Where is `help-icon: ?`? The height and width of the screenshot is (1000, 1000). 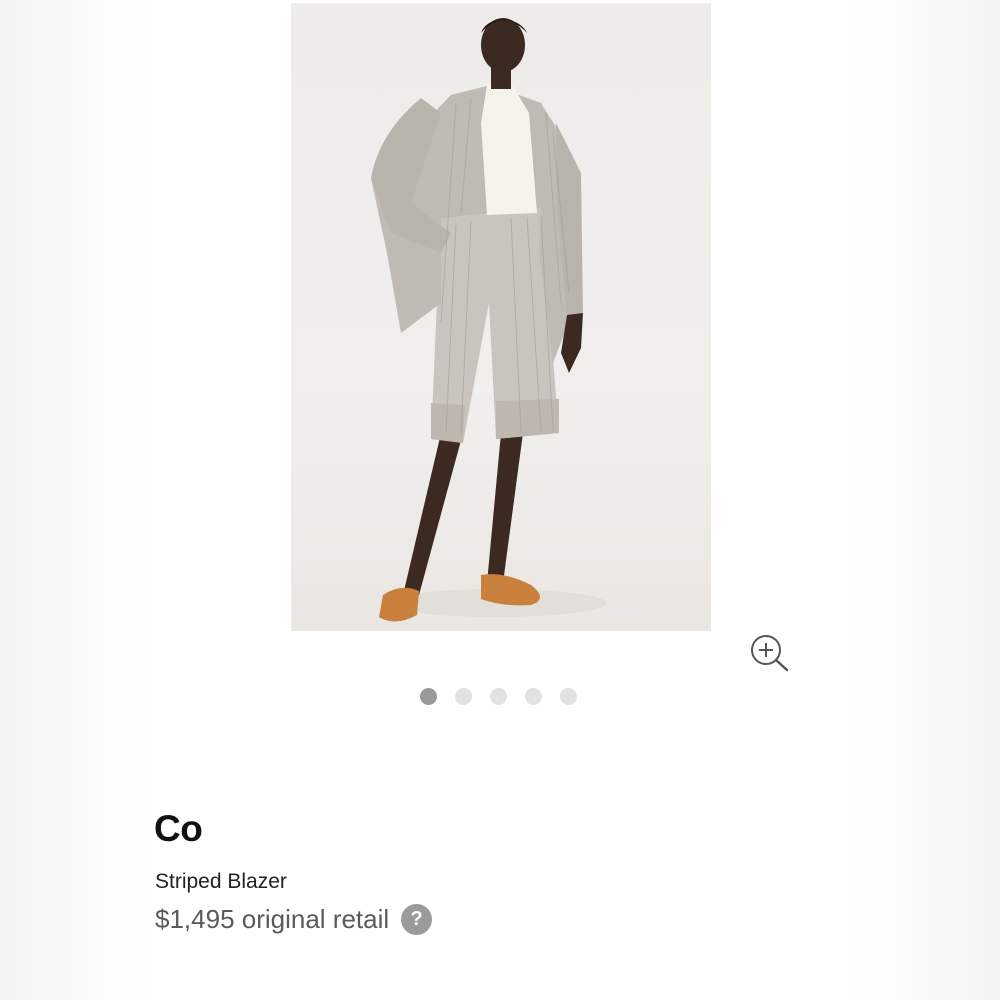 help-icon: ? is located at coordinates (417, 919).